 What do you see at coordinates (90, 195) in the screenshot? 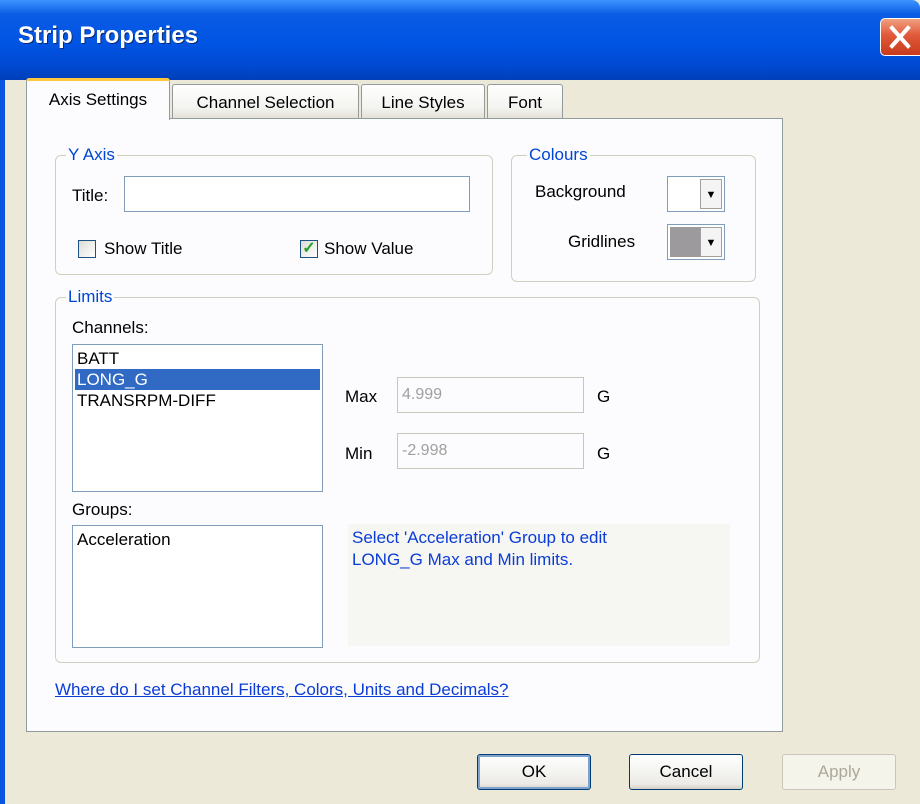
I see `title-label: Title:` at bounding box center [90, 195].